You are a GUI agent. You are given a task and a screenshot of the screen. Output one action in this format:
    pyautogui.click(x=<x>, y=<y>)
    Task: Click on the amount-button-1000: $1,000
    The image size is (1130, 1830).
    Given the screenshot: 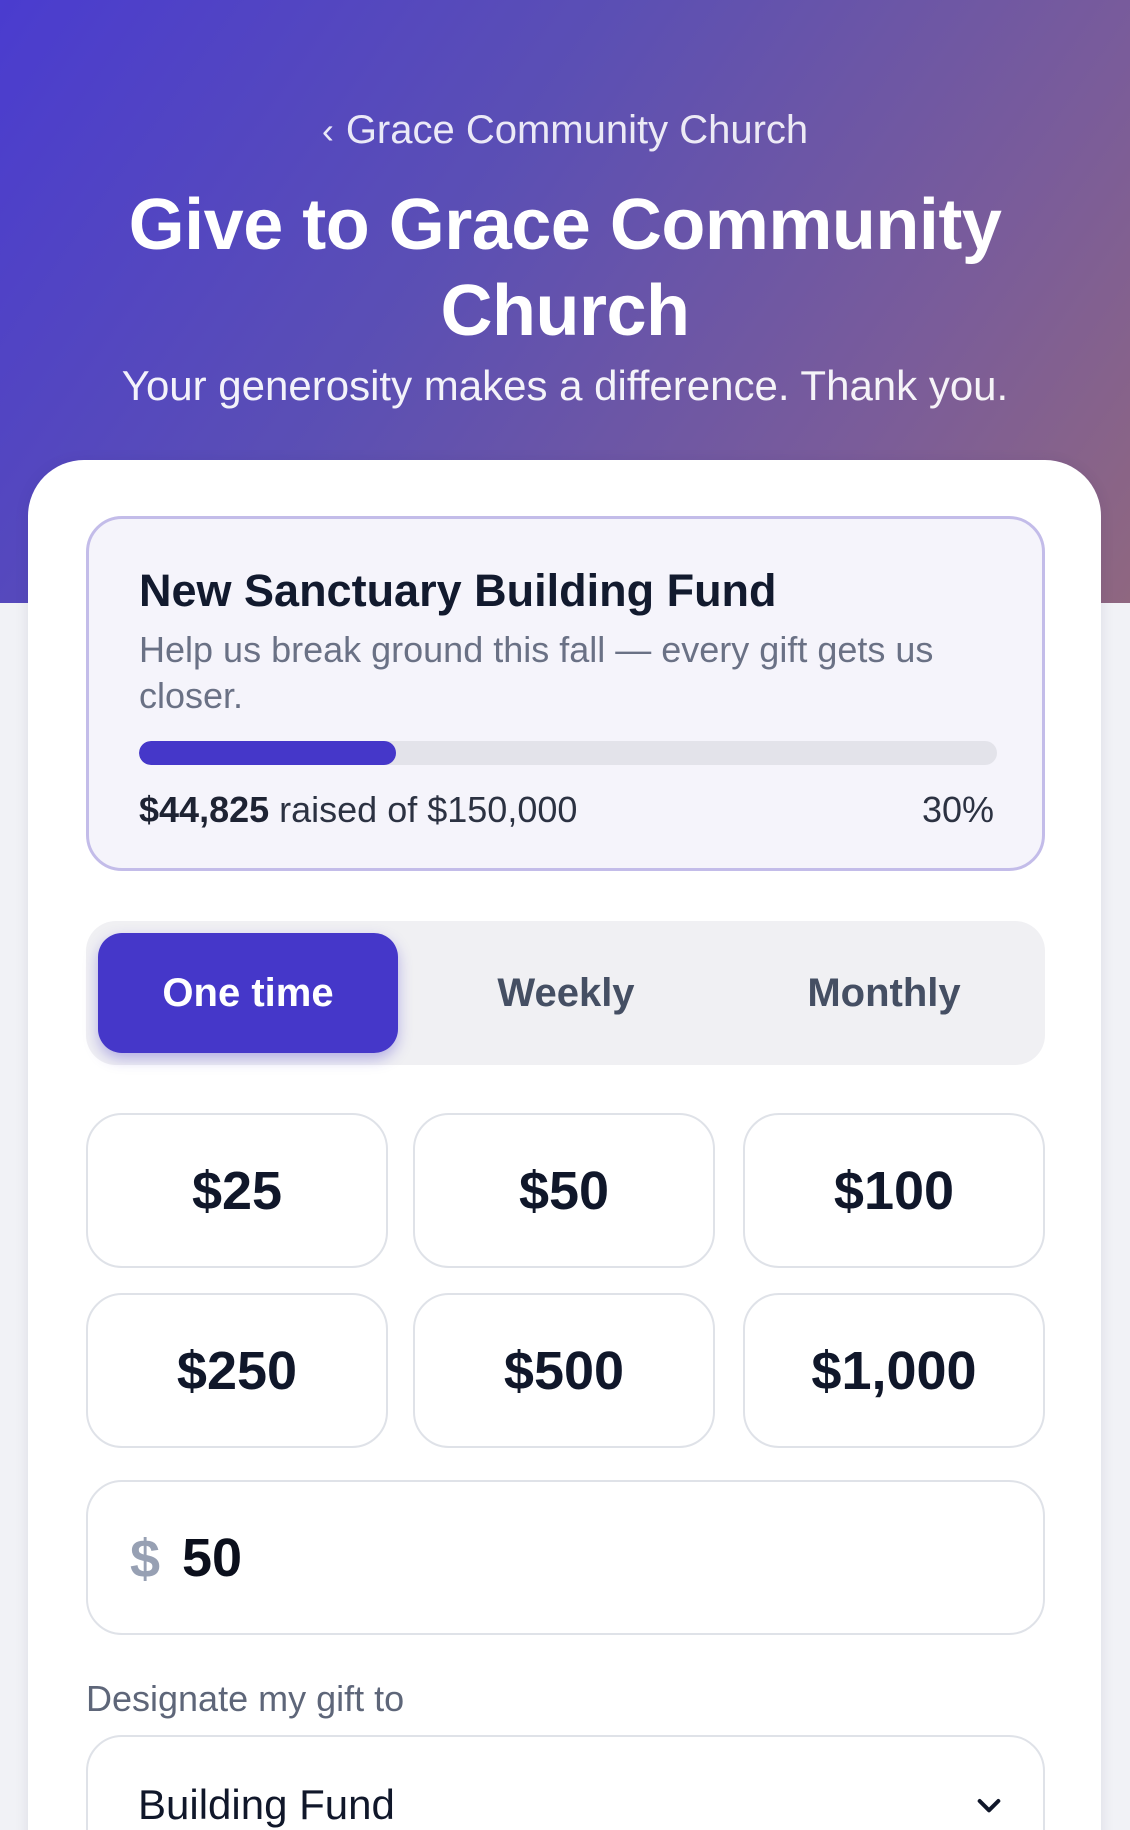 What is the action you would take?
    pyautogui.click(x=894, y=1370)
    